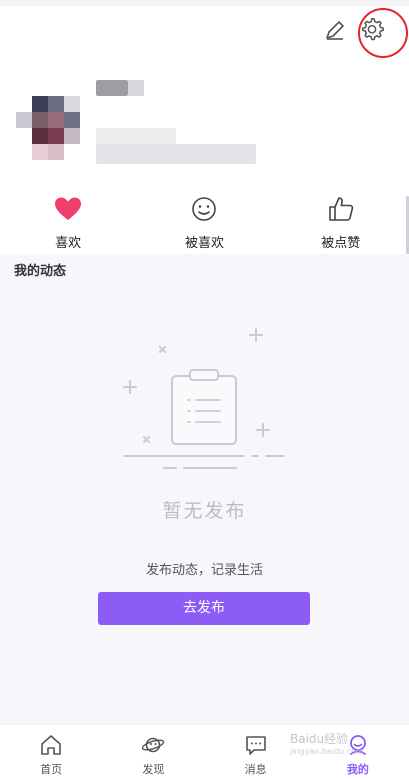 Image resolution: width=409 pixels, height=780 pixels. Describe the element at coordinates (112, 88) in the screenshot. I see `username-blurred` at that location.